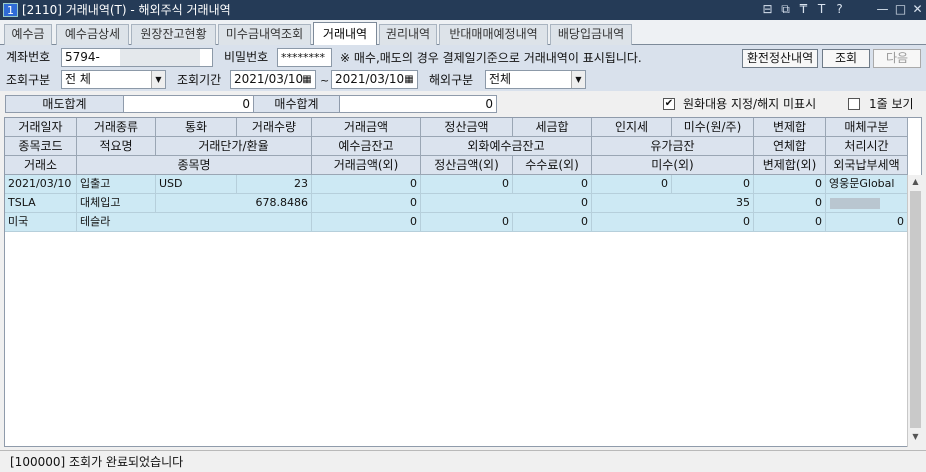 Image resolution: width=926 pixels, height=472 pixels. I want to click on header-trade-amount: 거래금액, so click(366, 127).